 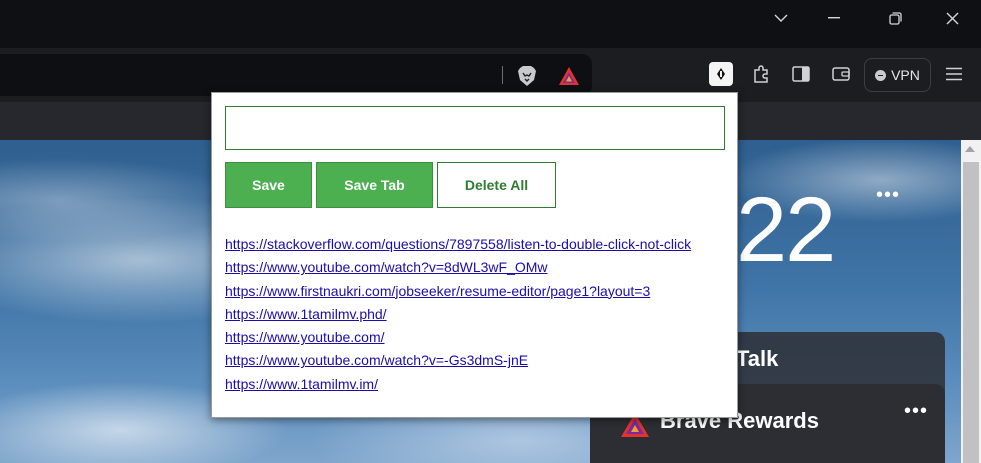 What do you see at coordinates (834, 18) in the screenshot?
I see `minimize-icon` at bounding box center [834, 18].